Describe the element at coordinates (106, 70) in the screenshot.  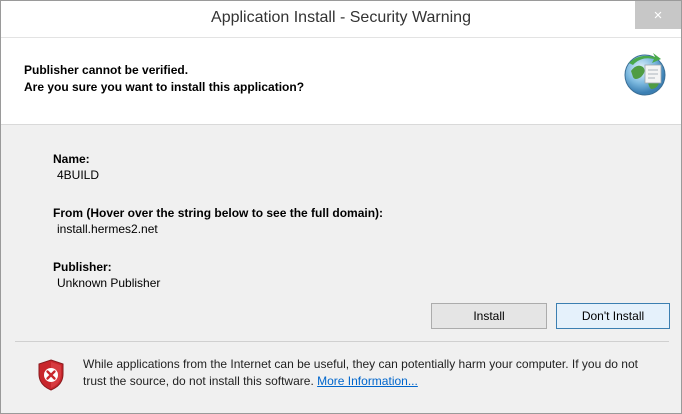
I see `warning-line-1: Publisher cannot be verified.` at that location.